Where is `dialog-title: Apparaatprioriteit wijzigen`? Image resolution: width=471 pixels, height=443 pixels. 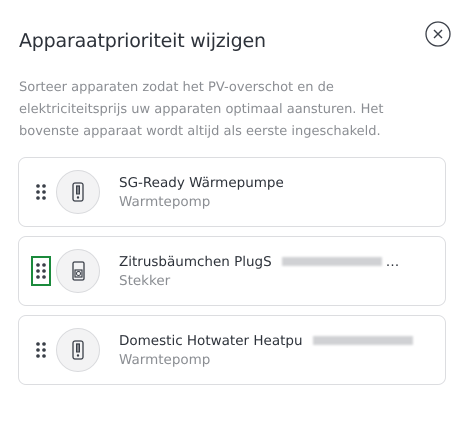 dialog-title: Apparaatprioriteit wijzigen is located at coordinates (142, 41).